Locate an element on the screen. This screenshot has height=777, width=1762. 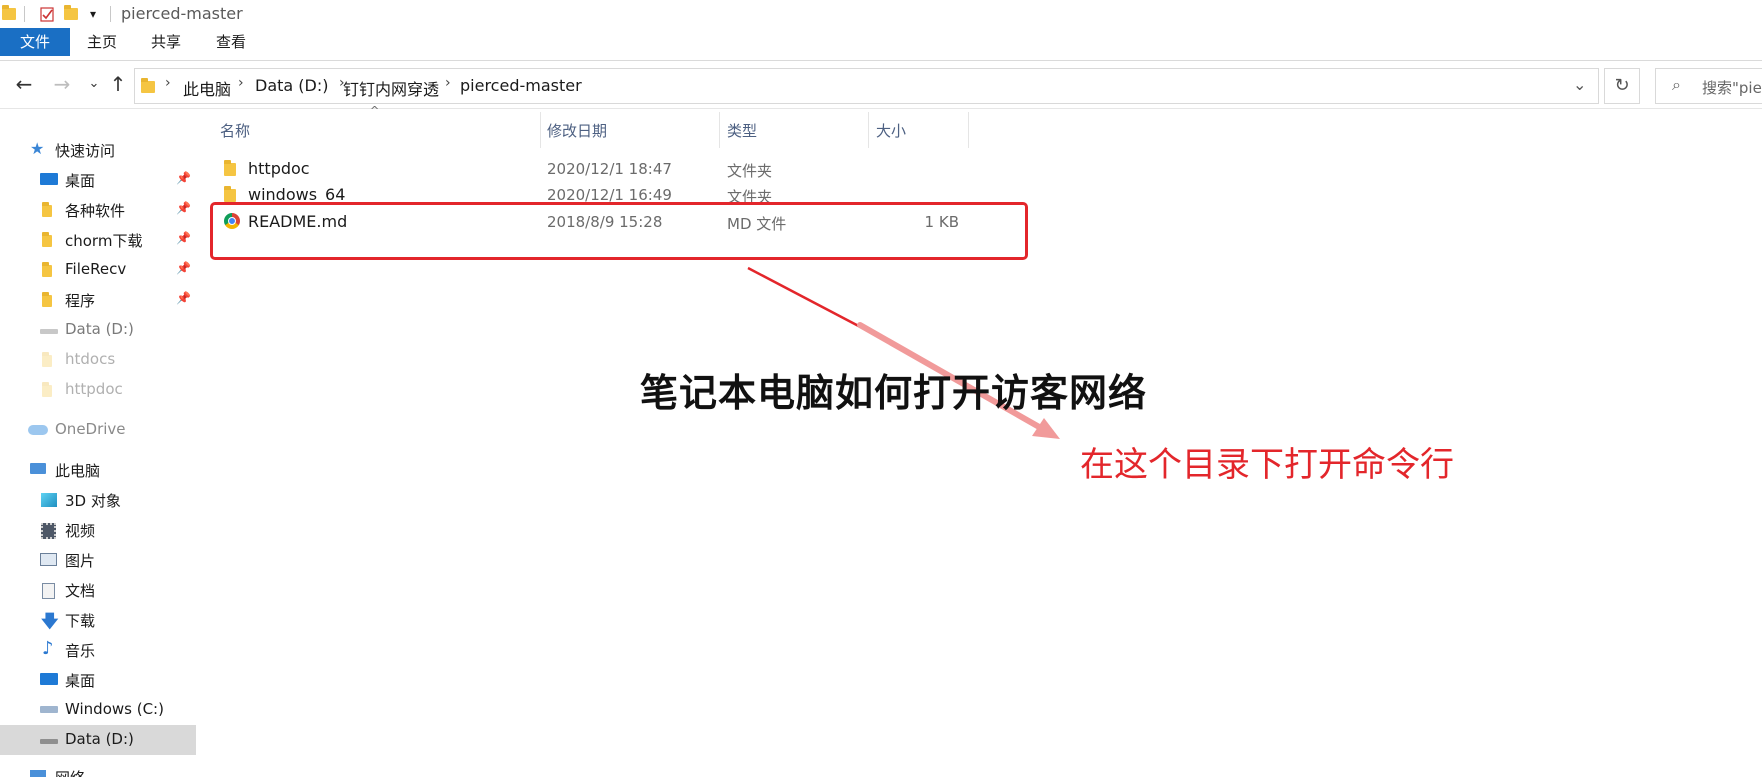
search-input: ⌕ 搜索"pie is located at coordinates (1708, 86).